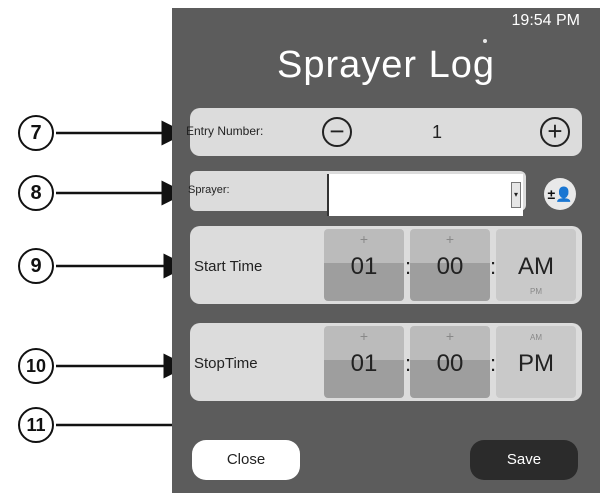 This screenshot has width=608, height=493. What do you see at coordinates (36, 133) in the screenshot?
I see `callout-7: 7` at bounding box center [36, 133].